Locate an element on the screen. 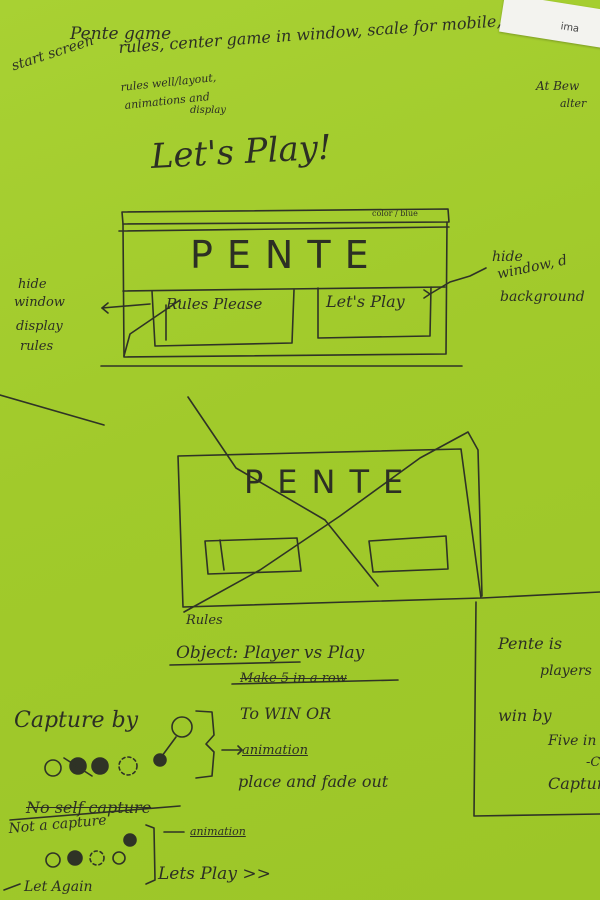  bottom-left-note: Let Again is located at coordinates (58, 887).